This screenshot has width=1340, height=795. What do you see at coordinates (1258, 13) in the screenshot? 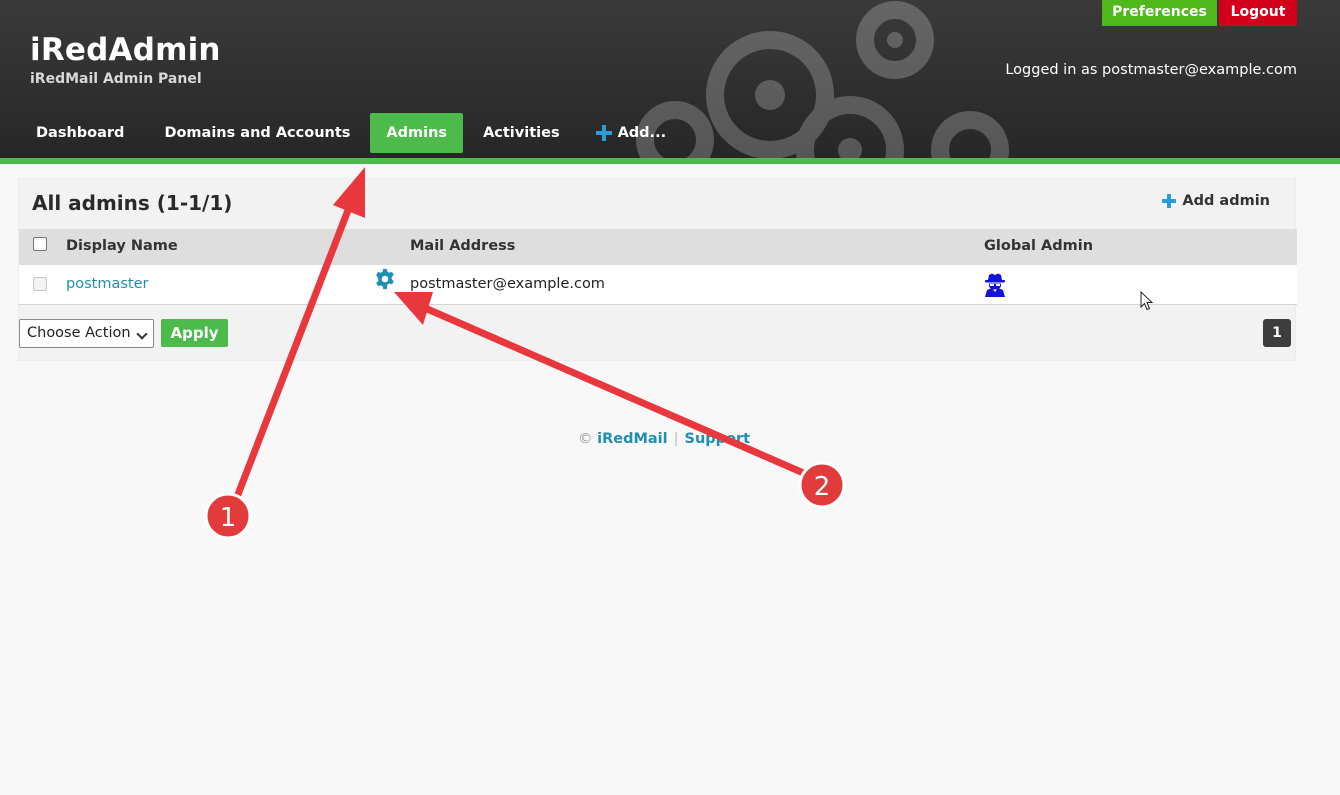
I see `logout-button: Logout` at bounding box center [1258, 13].